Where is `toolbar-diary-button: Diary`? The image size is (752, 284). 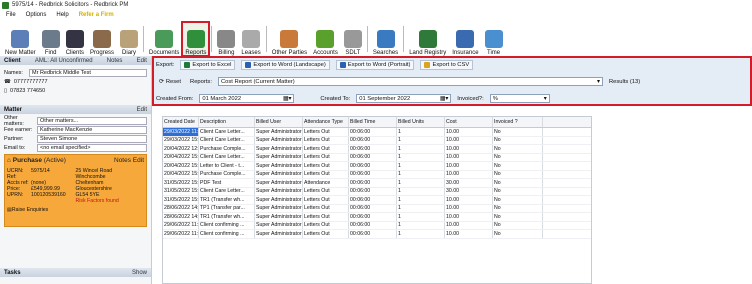 toolbar-diary-button: Diary is located at coordinates (129, 39).